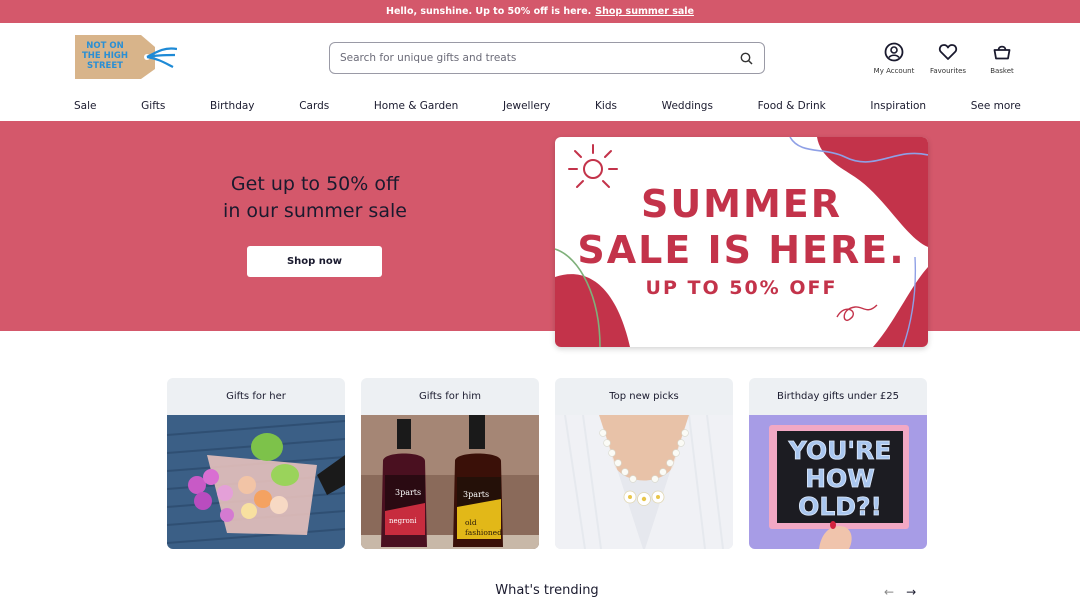  What do you see at coordinates (838, 396) in the screenshot?
I see `tile-label: Birthday gifts under £25` at bounding box center [838, 396].